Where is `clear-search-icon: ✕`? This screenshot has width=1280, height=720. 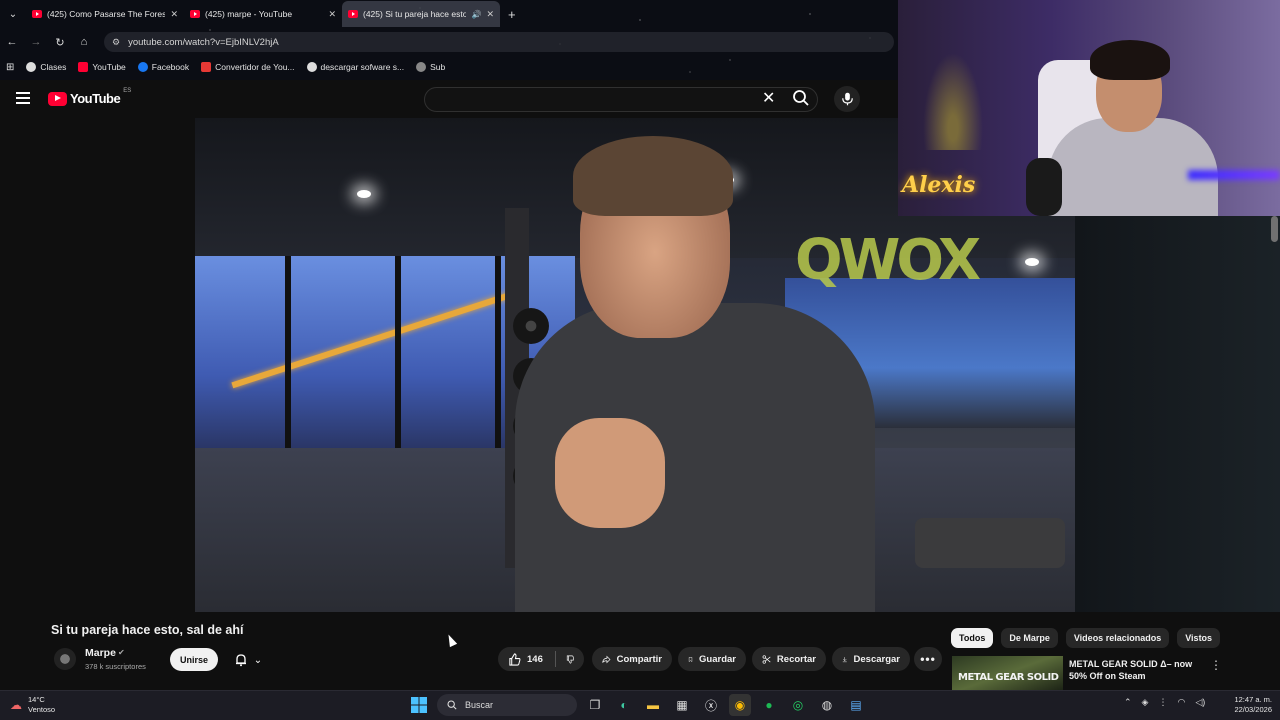 clear-search-icon: ✕ is located at coordinates (768, 98).